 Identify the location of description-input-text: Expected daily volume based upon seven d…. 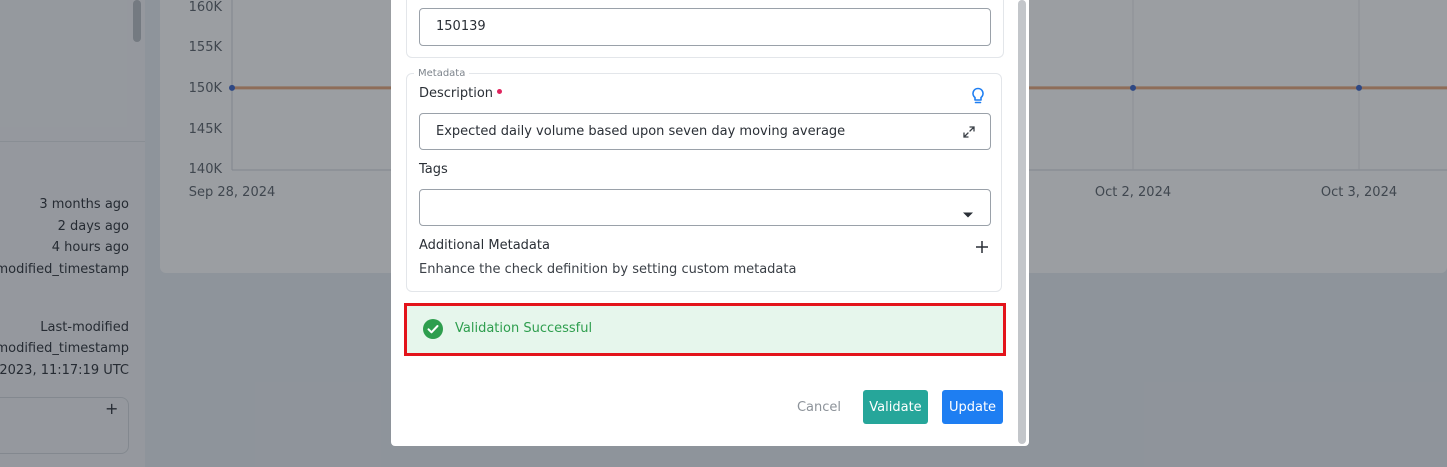
(641, 131).